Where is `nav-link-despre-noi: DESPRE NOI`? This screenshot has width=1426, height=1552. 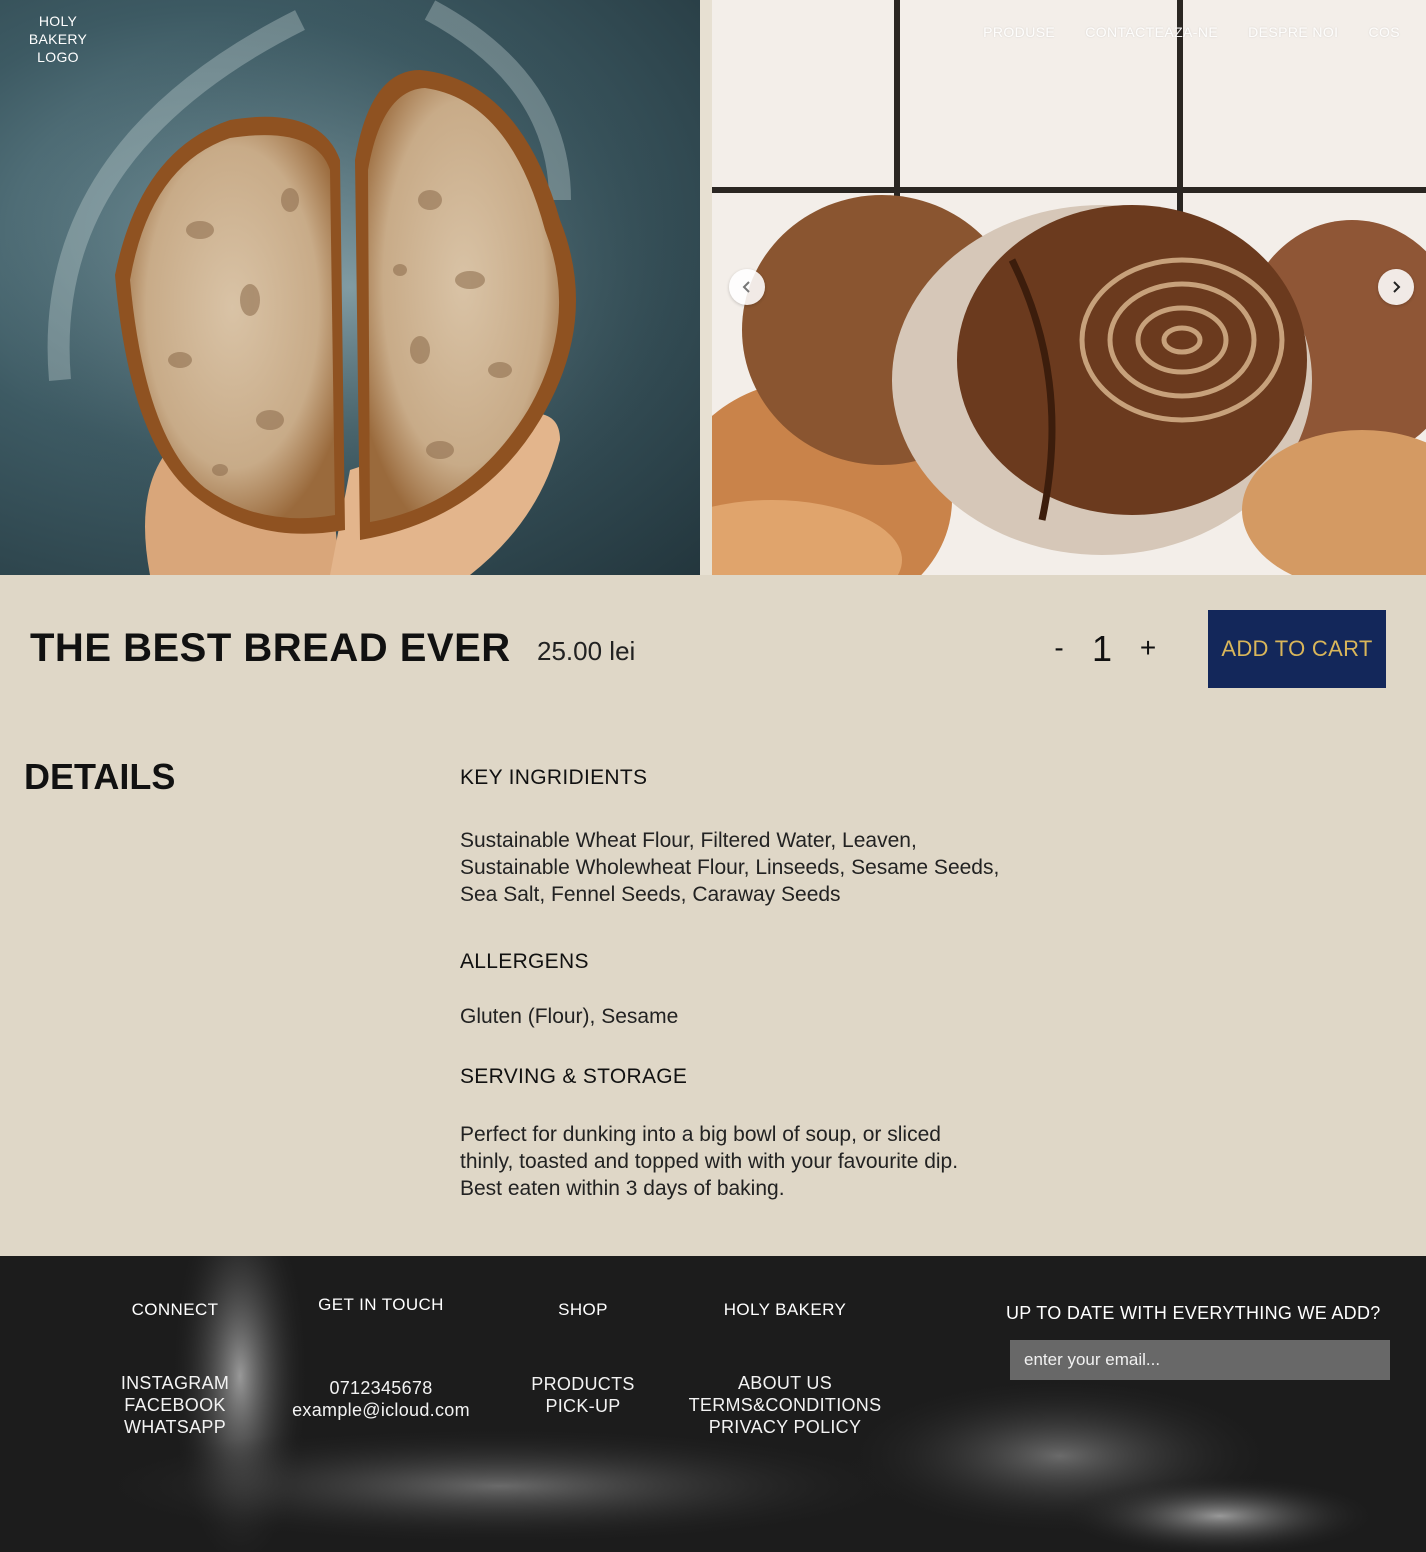
nav-link-despre-noi: DESPRE NOI is located at coordinates (1293, 32).